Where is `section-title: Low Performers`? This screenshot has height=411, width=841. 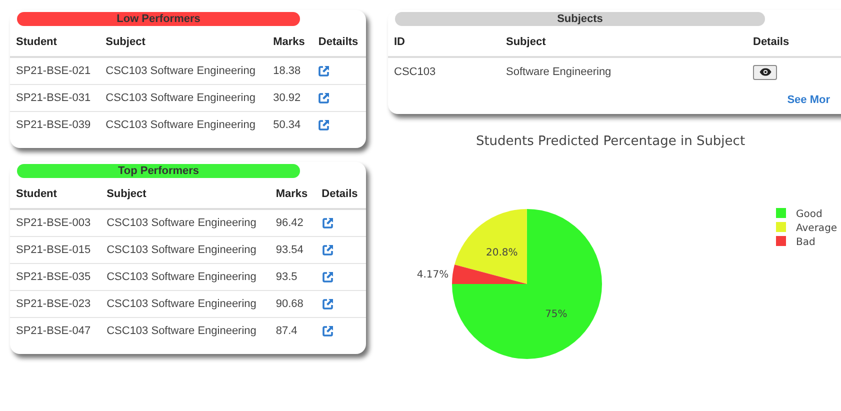
section-title: Low Performers is located at coordinates (158, 19).